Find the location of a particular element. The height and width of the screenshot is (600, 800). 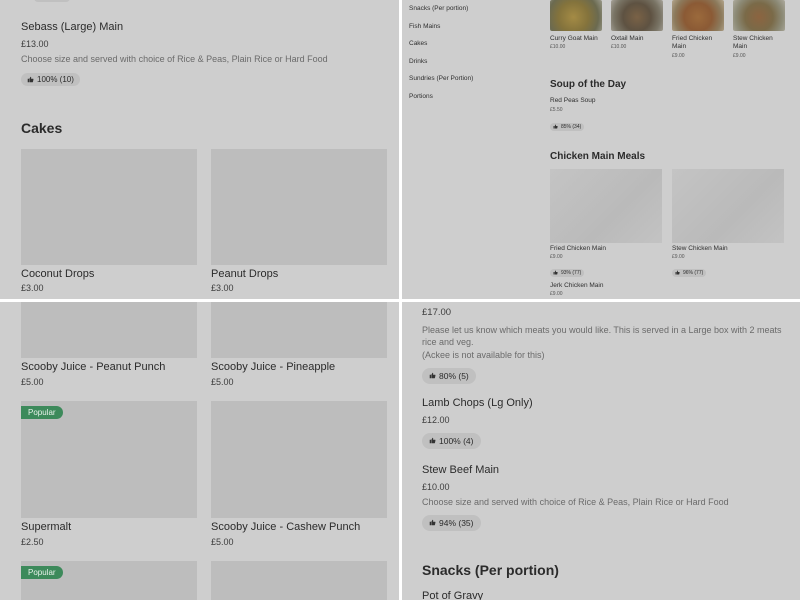

menu-card-peanut-drops: Peanut Drops £3.00 is located at coordinates (299, 221).